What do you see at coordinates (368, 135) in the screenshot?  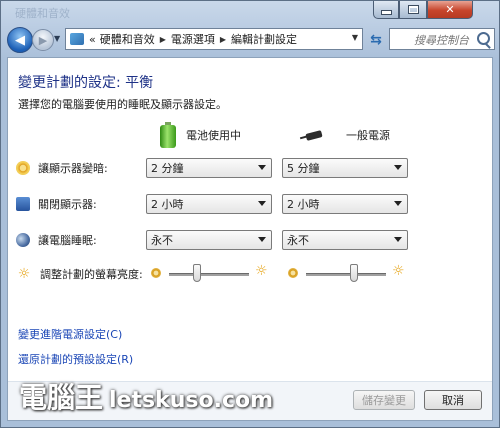 I see `plugged-column-label: 一般電源` at bounding box center [368, 135].